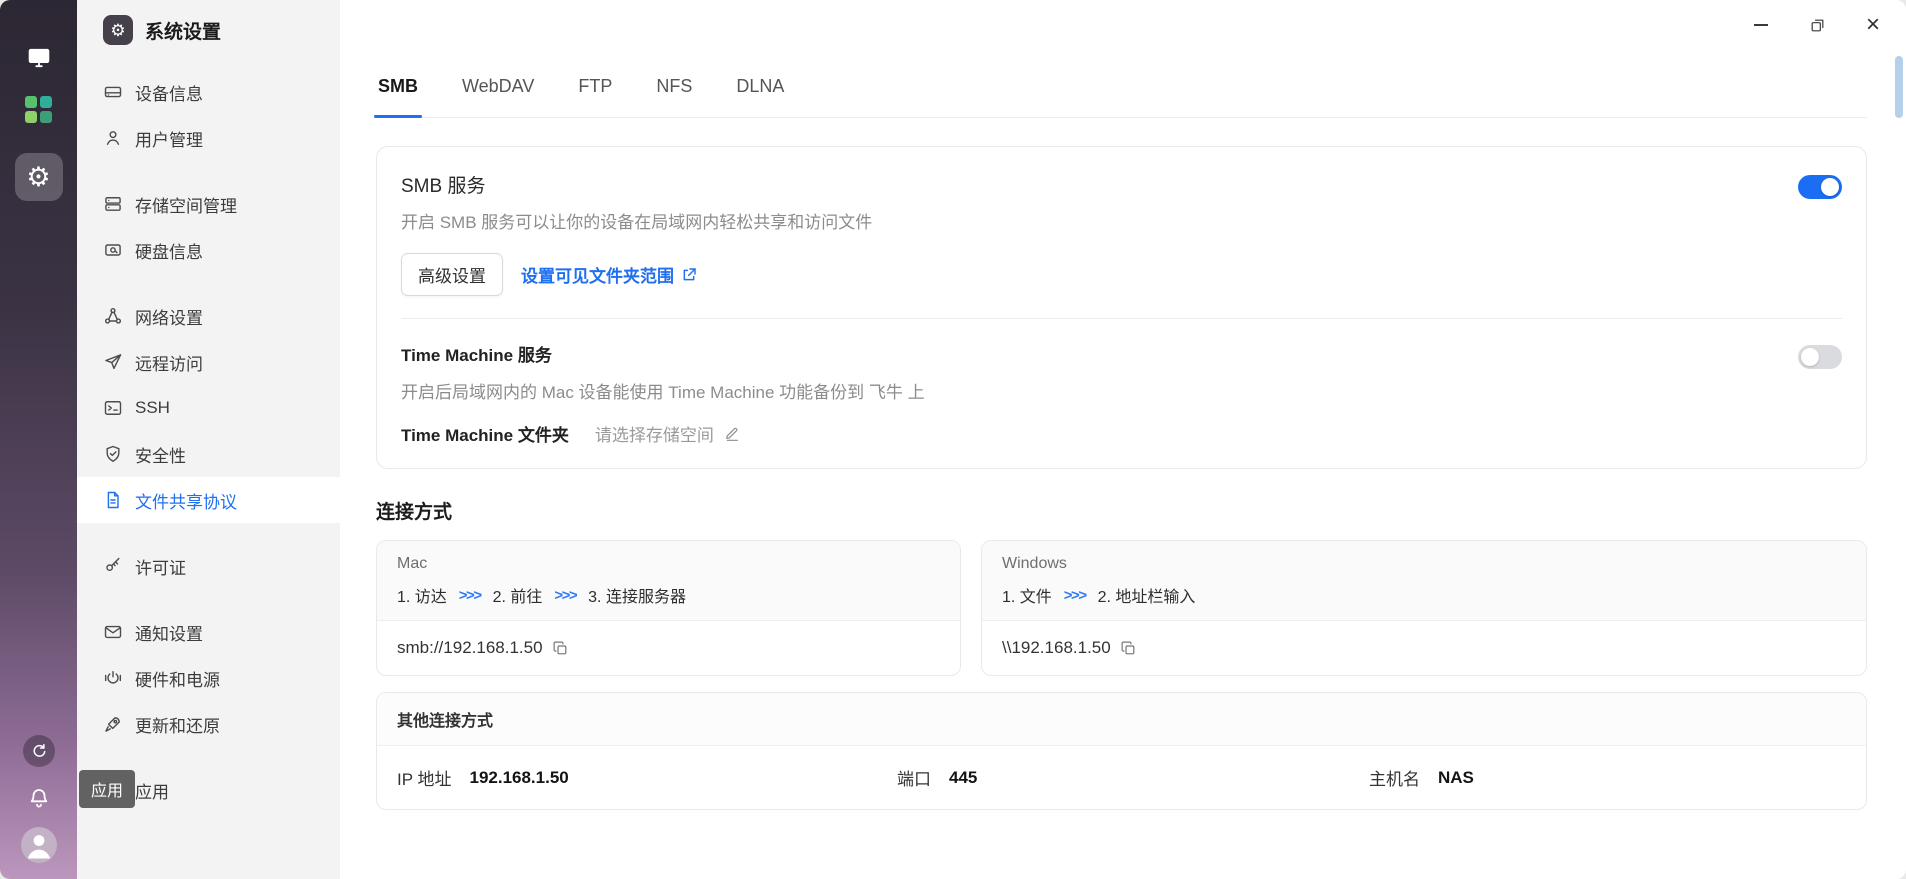  Describe the element at coordinates (424, 779) in the screenshot. I see `ip-address-label: IP 地址` at that location.